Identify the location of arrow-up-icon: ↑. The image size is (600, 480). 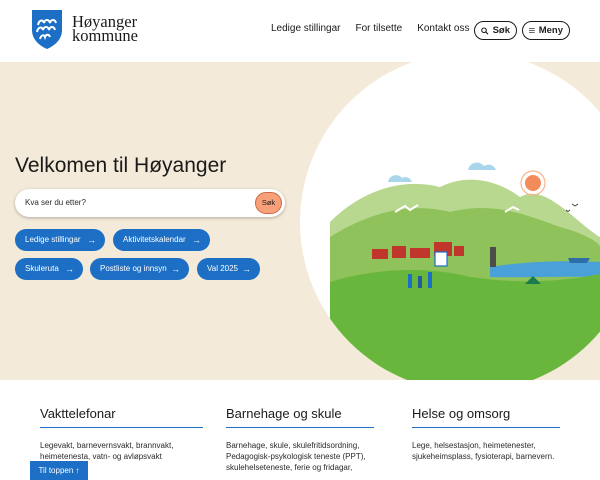
(77, 470).